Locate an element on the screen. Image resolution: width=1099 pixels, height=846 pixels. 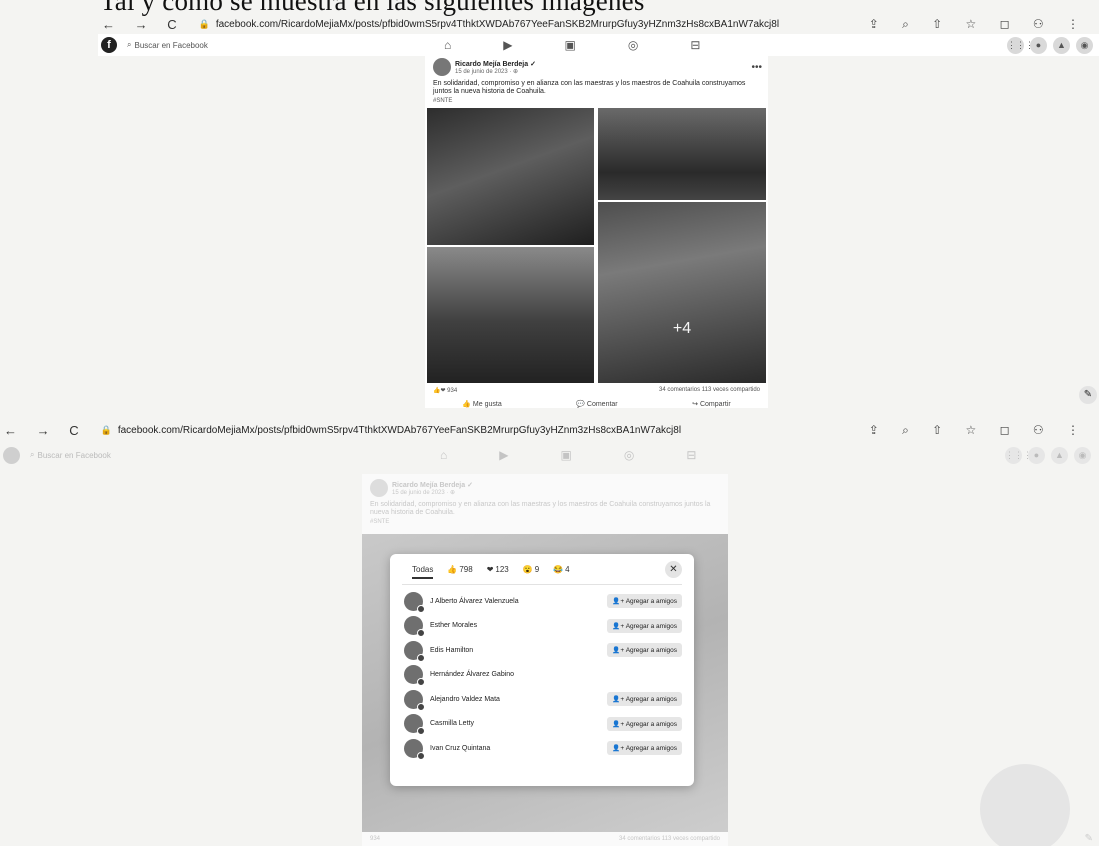
tab-label: Todas is located at coordinates (423, 569).